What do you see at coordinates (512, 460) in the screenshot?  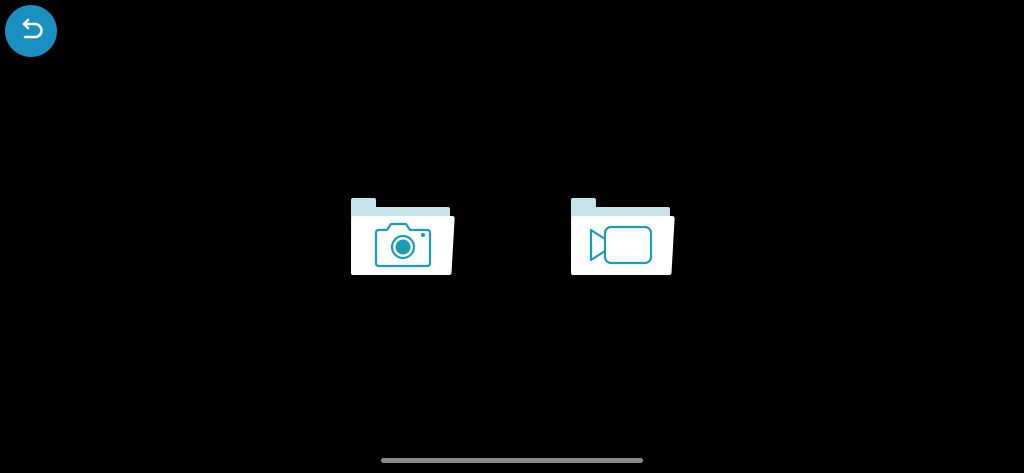 I see `home-indicator` at bounding box center [512, 460].